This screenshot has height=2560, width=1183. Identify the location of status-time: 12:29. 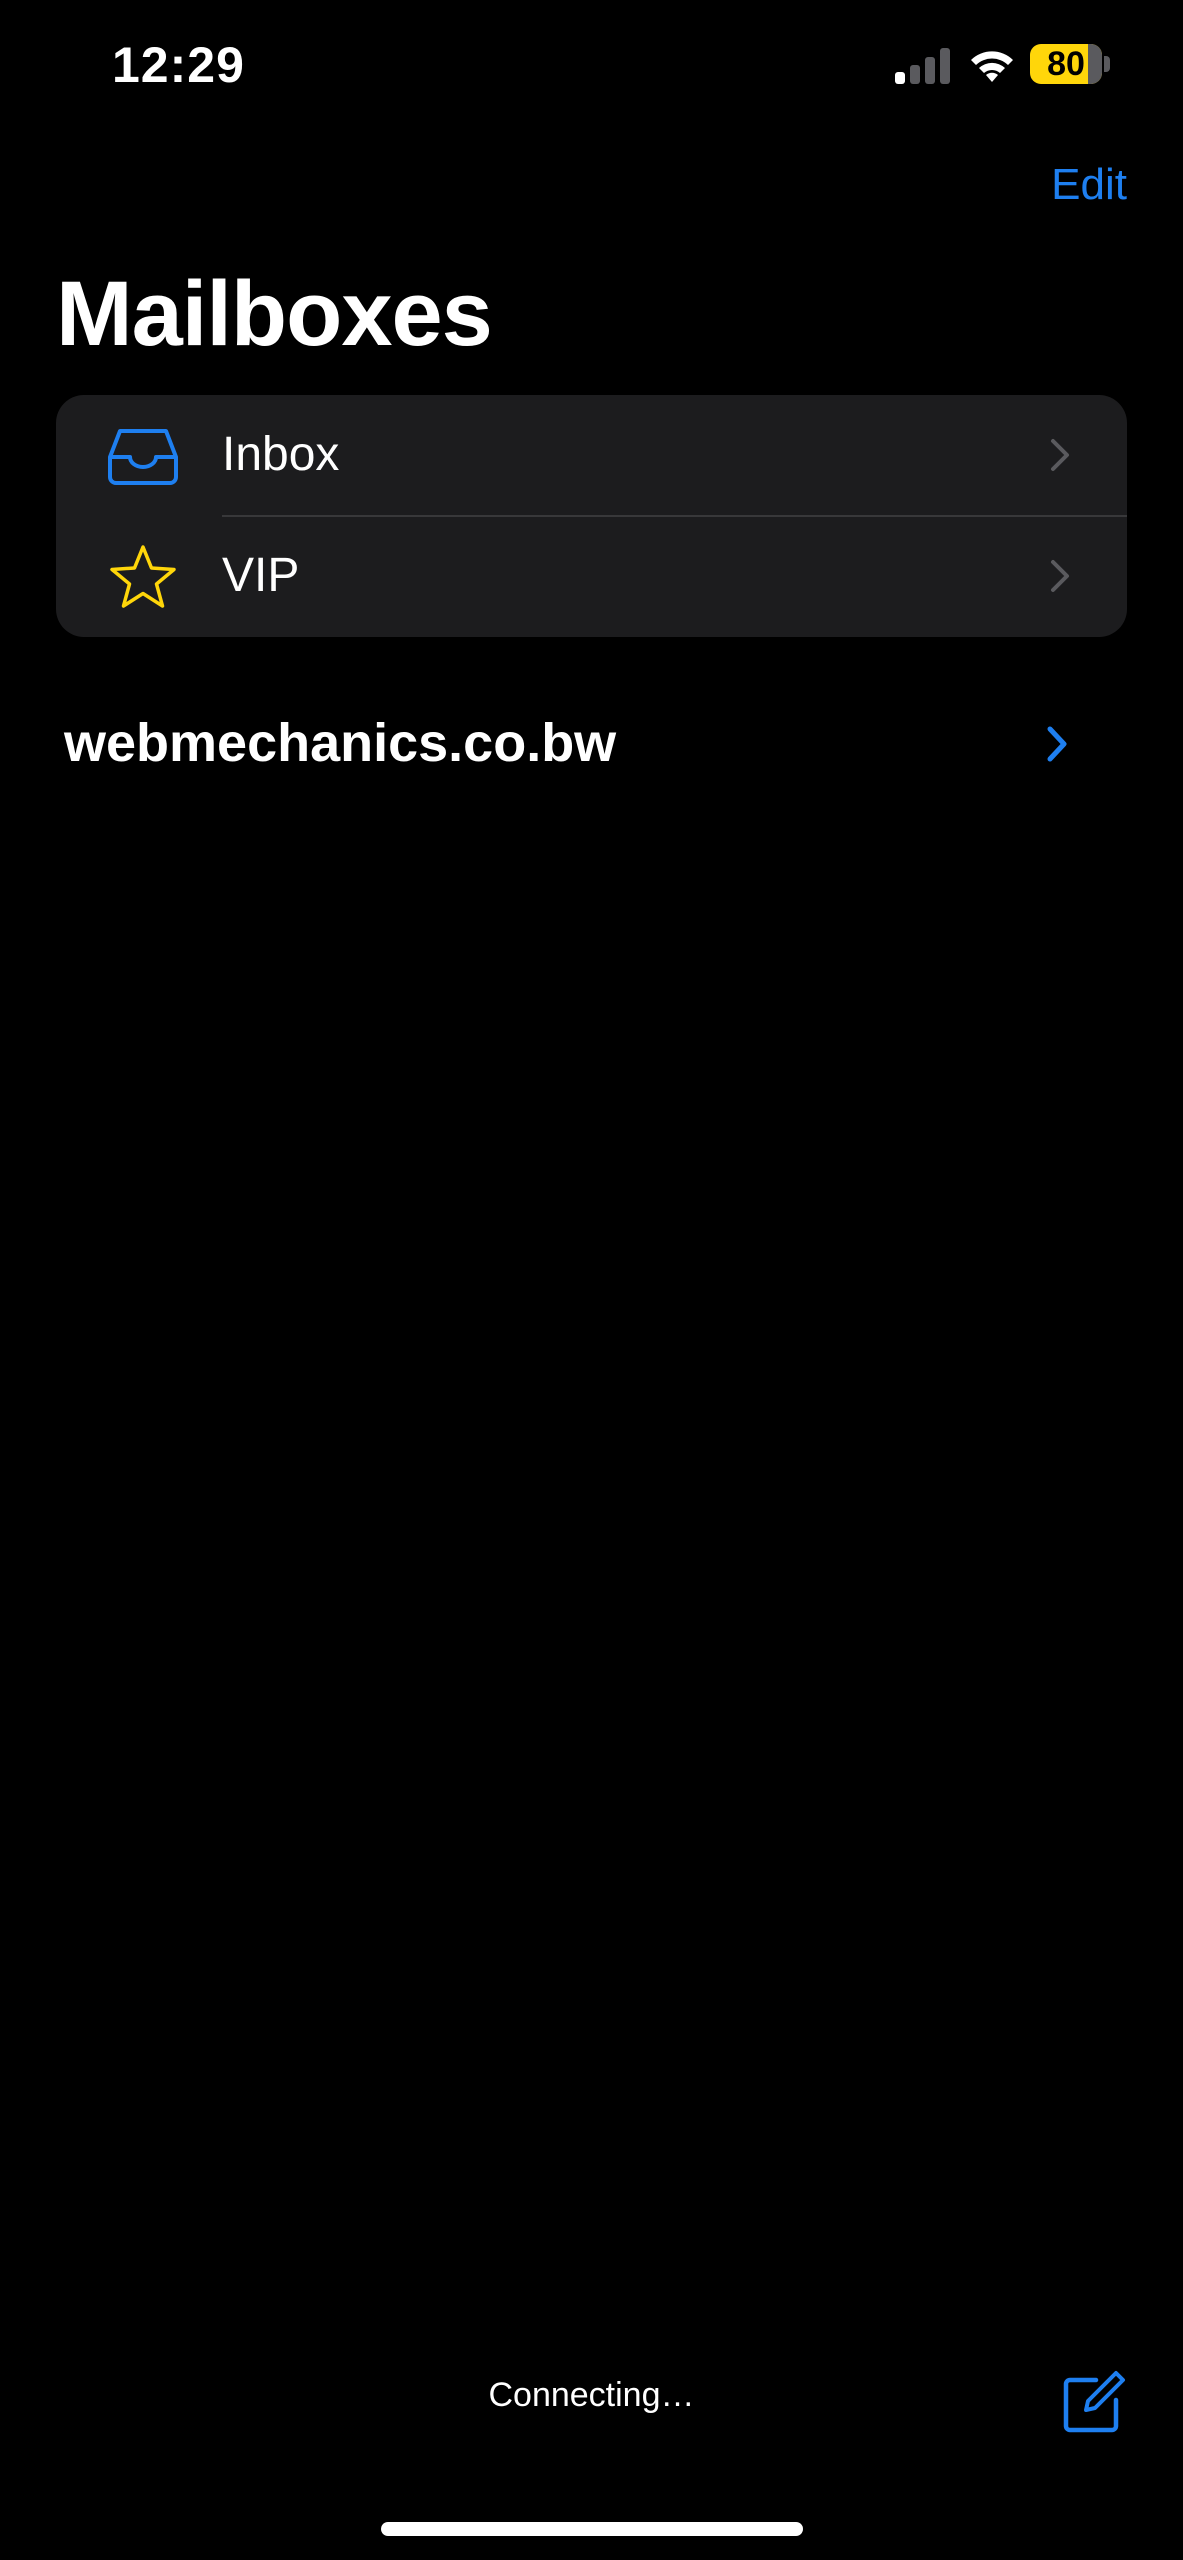
(178, 65).